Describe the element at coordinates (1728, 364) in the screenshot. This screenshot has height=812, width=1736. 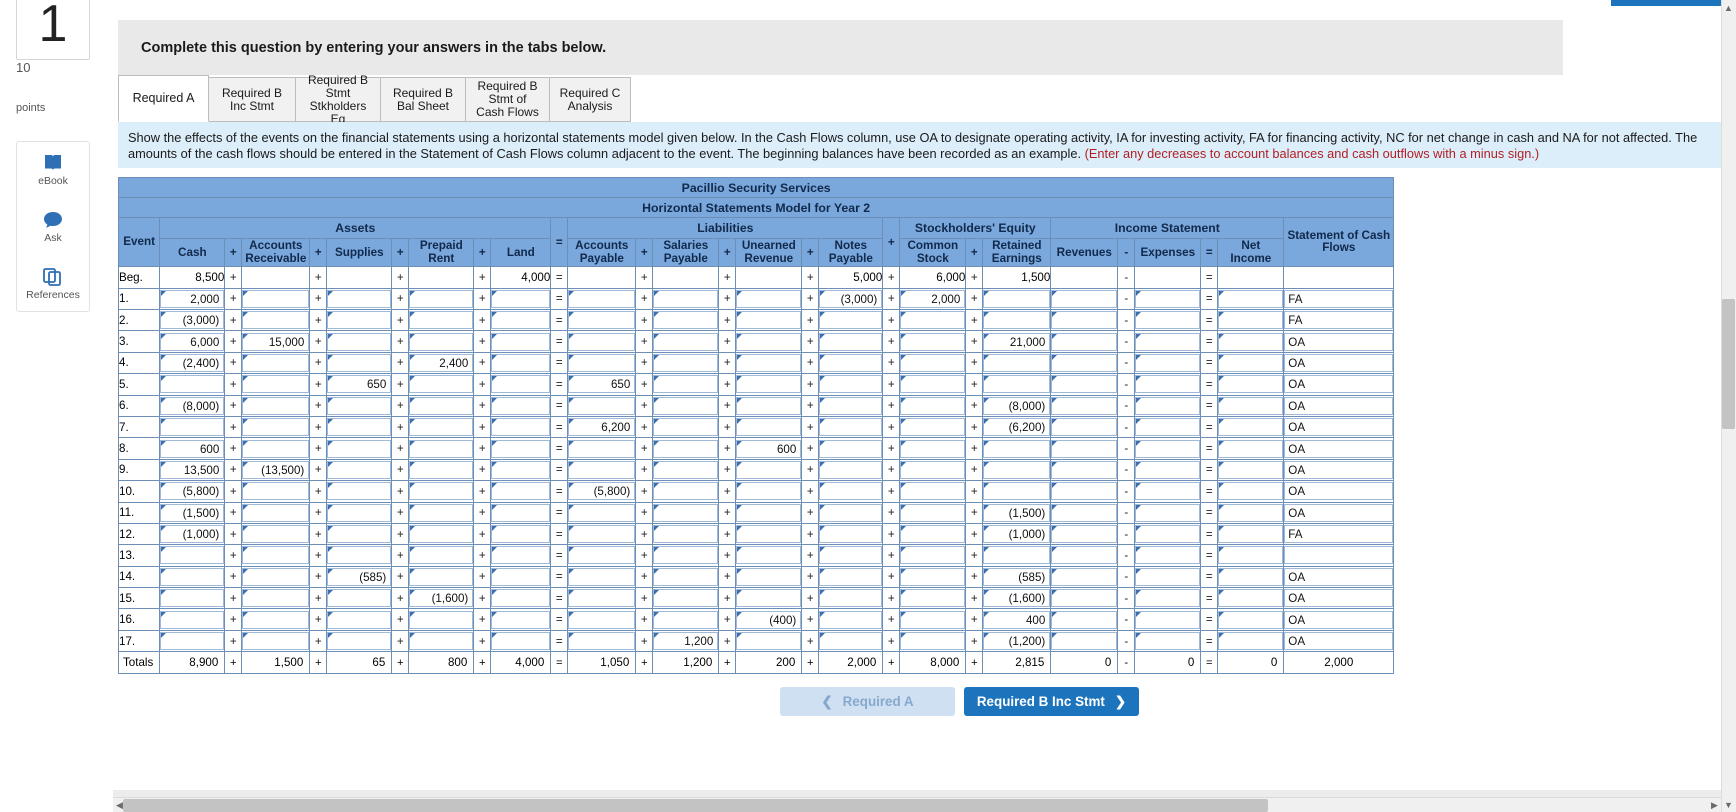
I see `vertical-scroll-thumb` at that location.